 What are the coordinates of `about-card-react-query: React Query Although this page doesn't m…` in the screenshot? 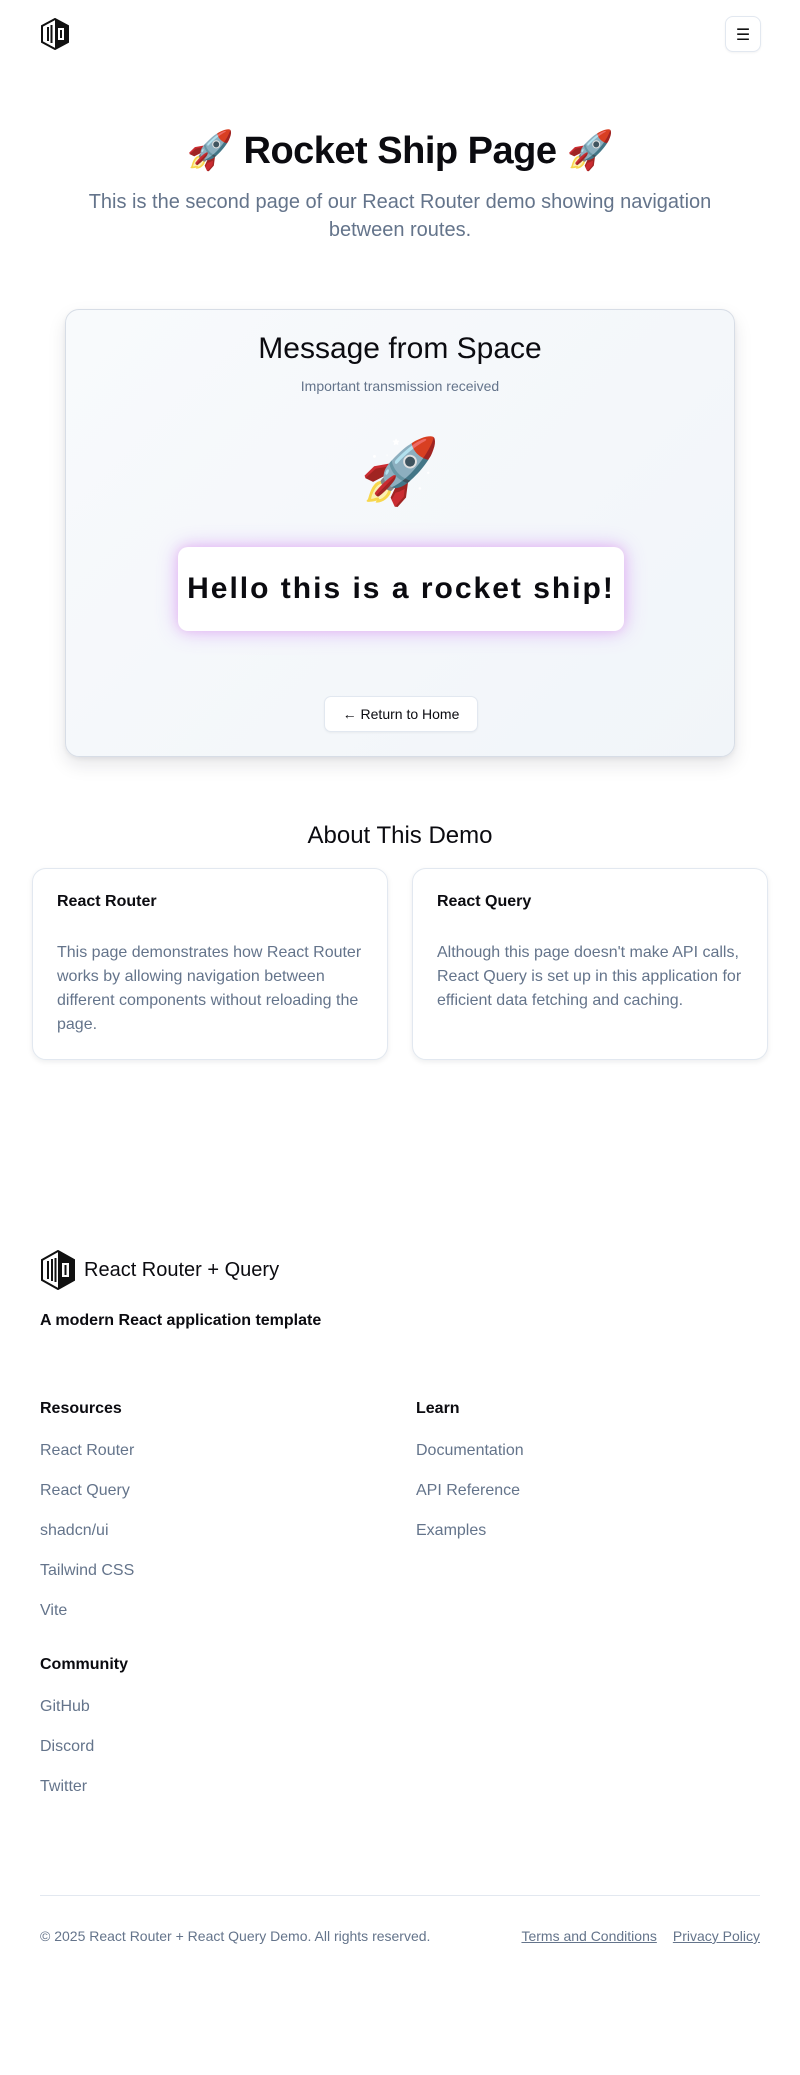 It's located at (590, 964).